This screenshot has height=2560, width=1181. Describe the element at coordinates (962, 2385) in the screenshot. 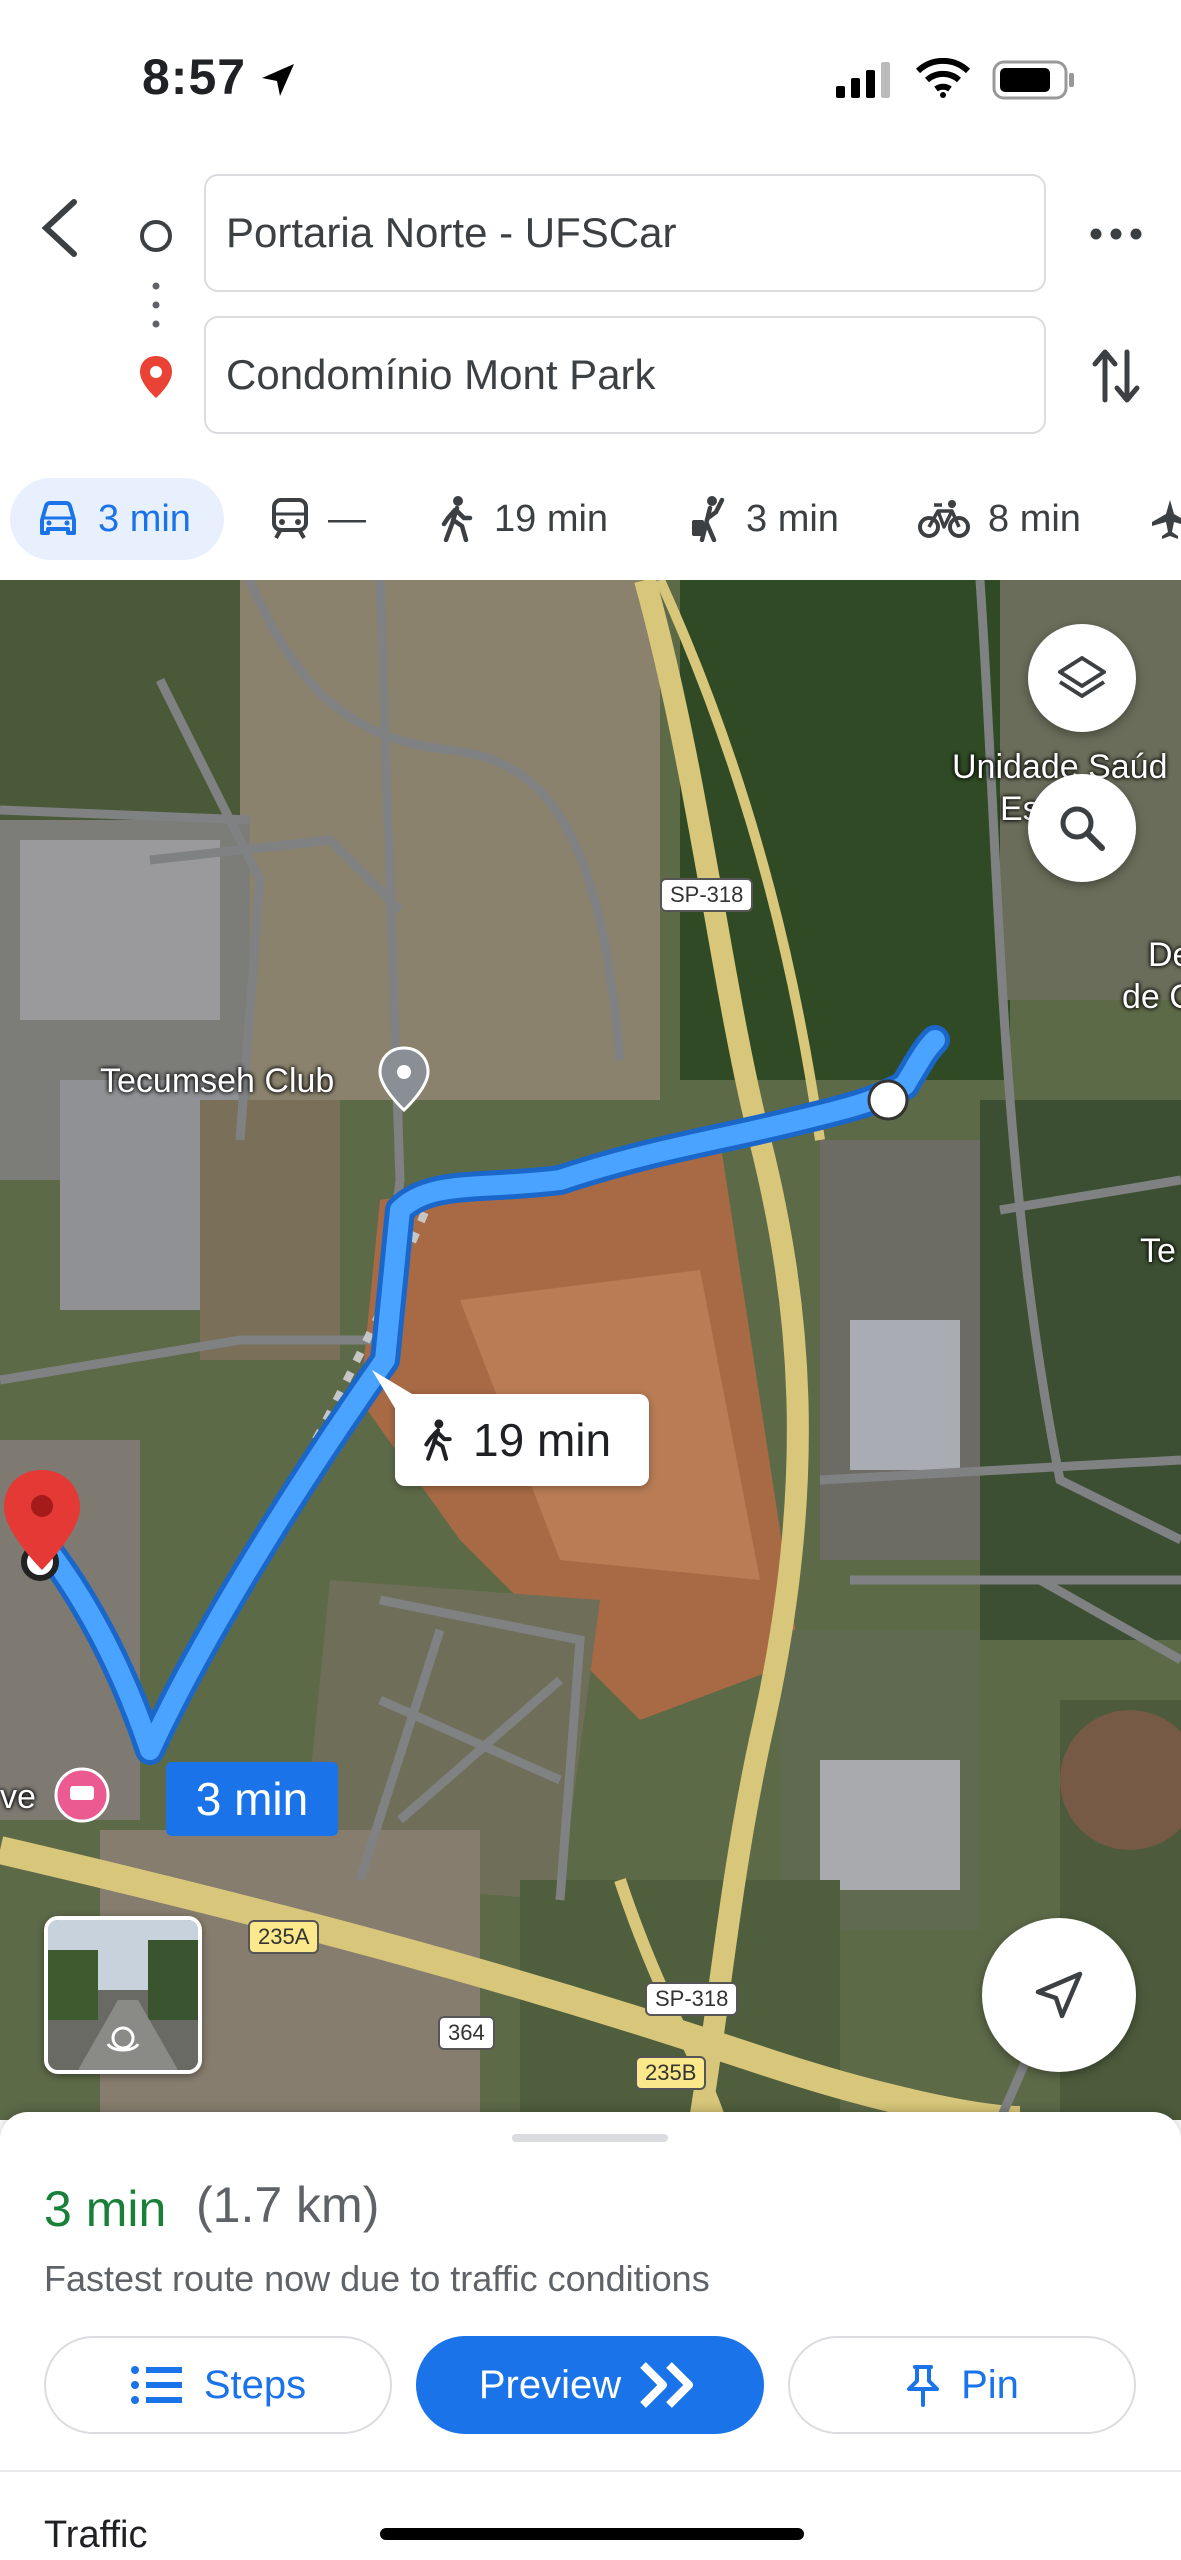

I see `pin-button: Pin` at that location.